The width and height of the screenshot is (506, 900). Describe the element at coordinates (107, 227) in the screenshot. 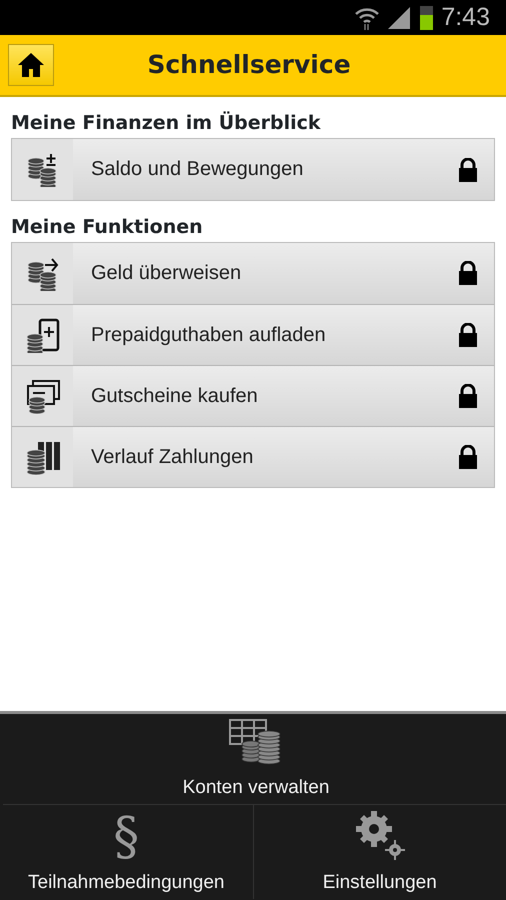

I see `section-title: Meine Funktionen` at that location.